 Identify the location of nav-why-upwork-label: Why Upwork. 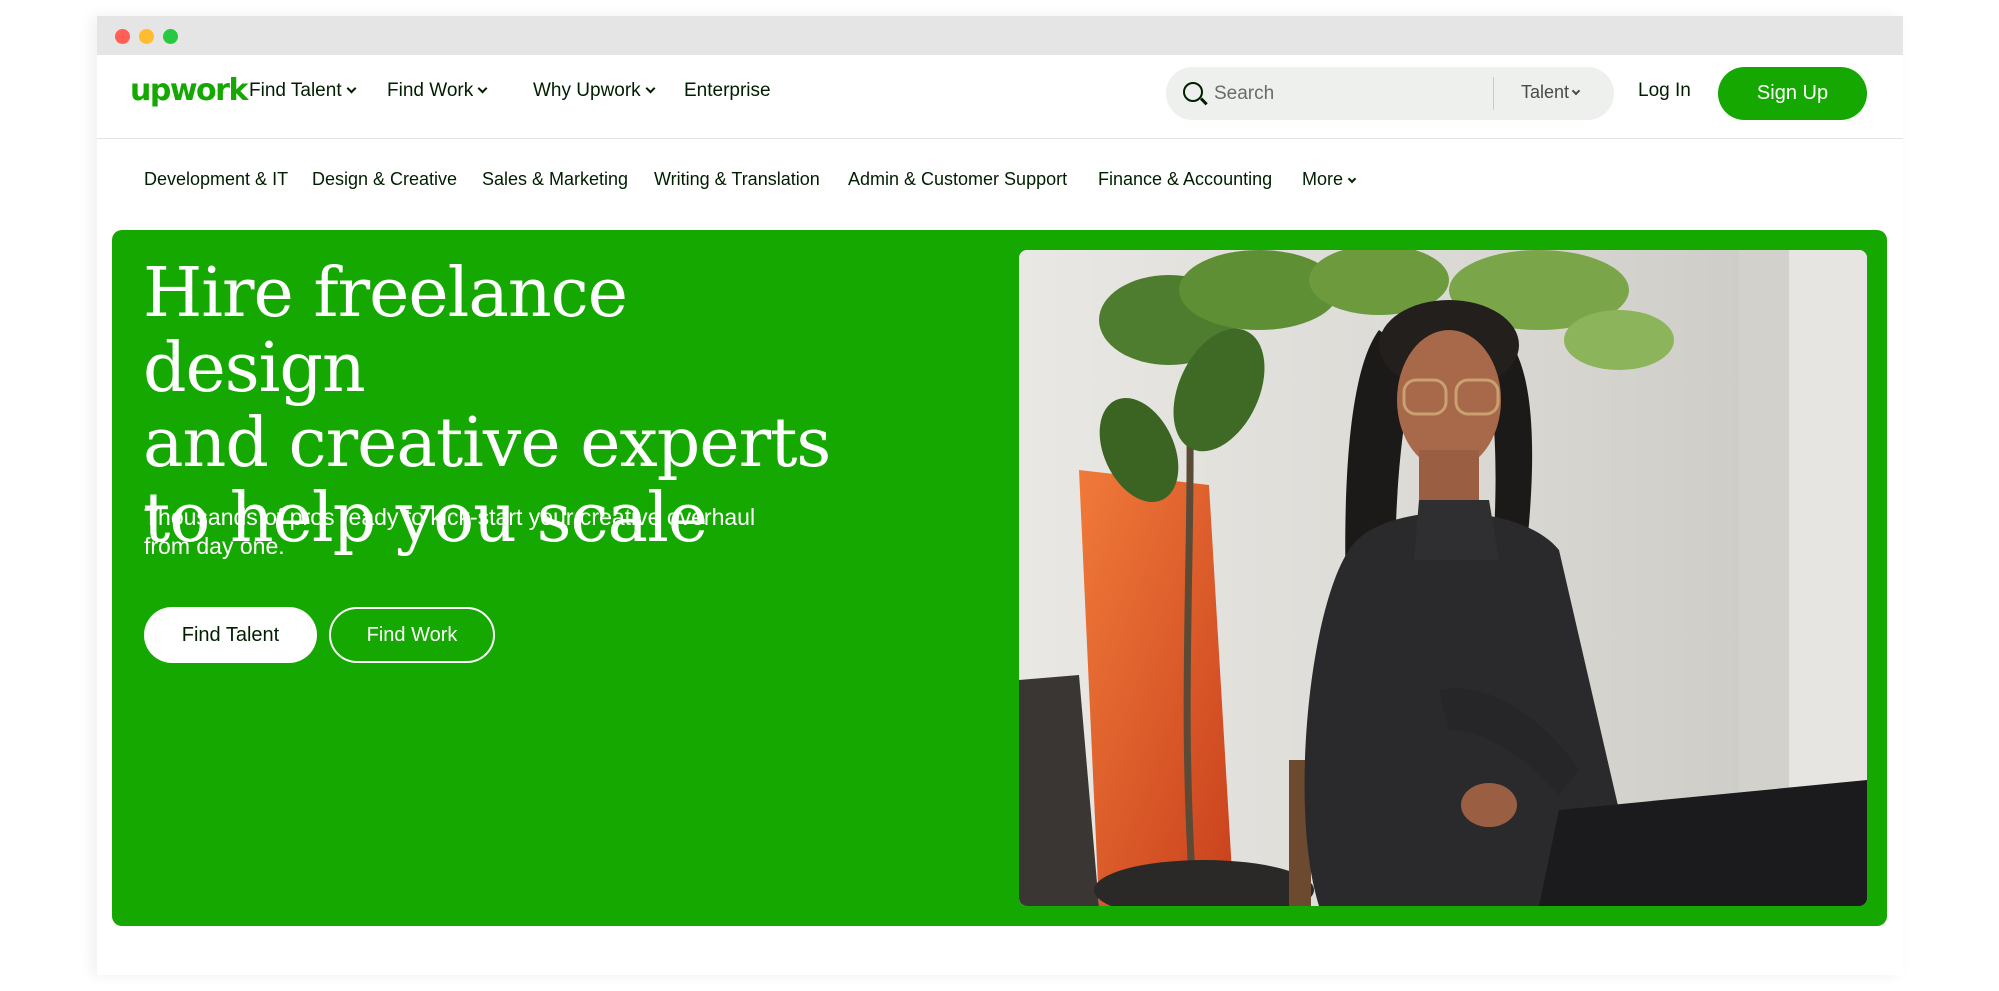
(587, 90).